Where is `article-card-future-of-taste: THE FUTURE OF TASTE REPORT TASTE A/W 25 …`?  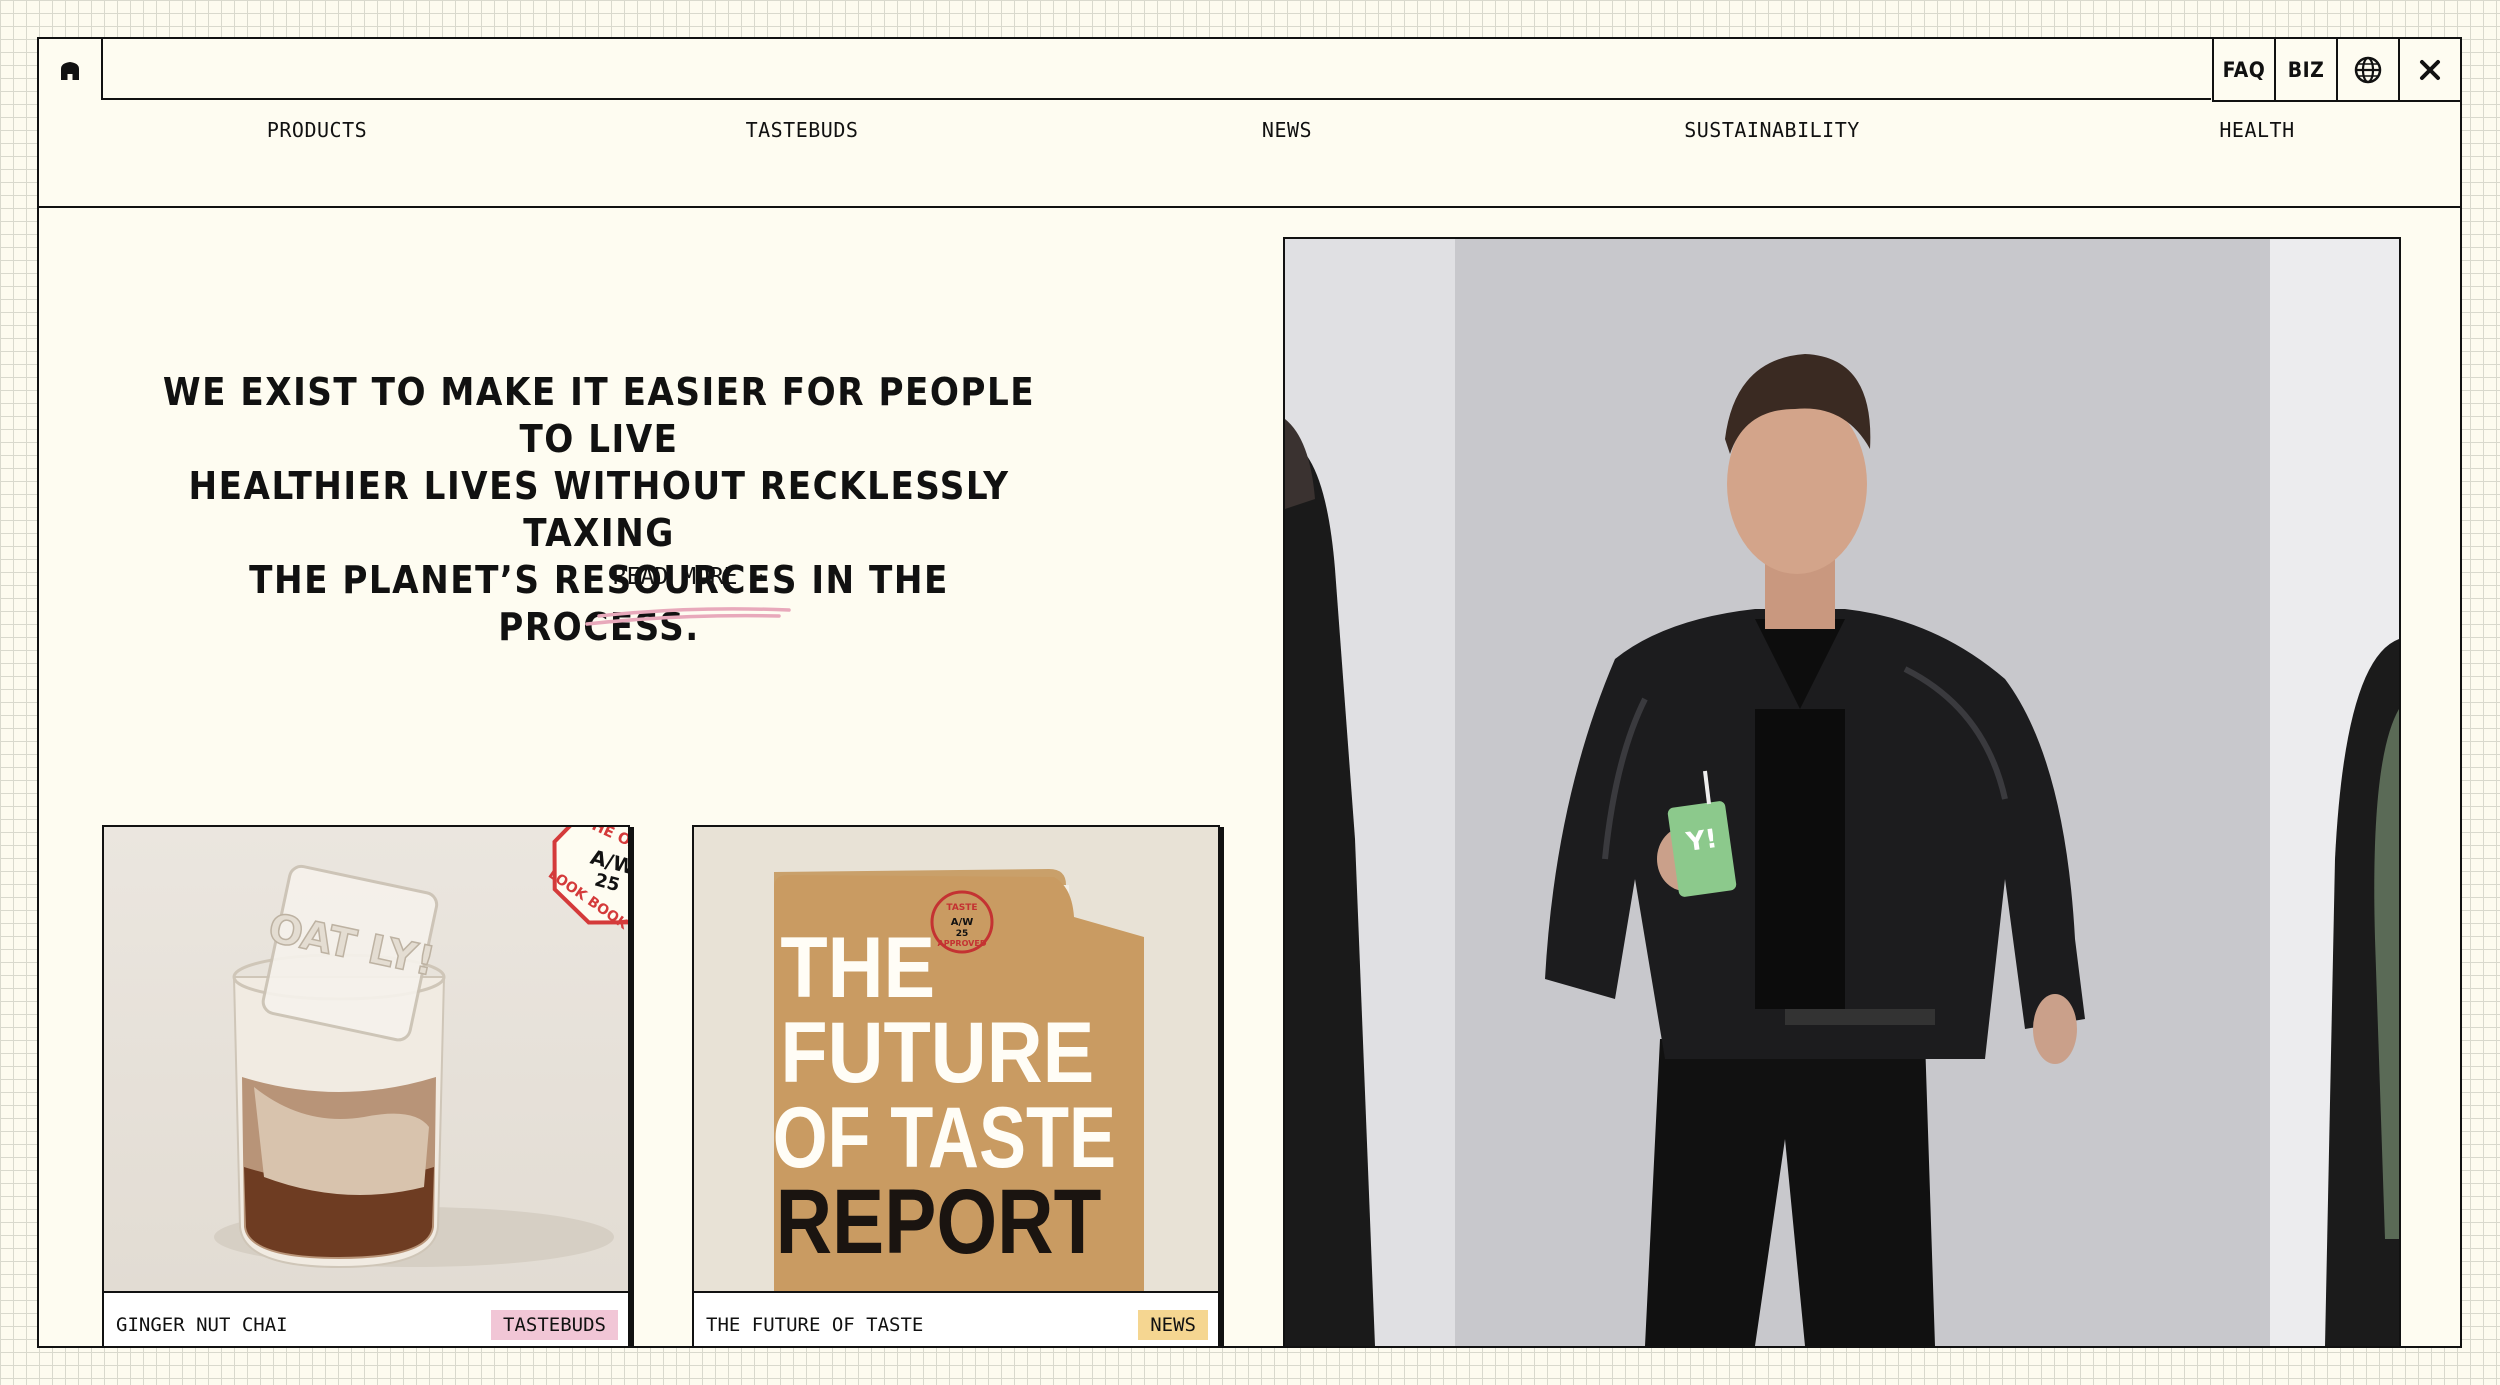
article-card-future-of-taste: THE FUTURE OF TASTE REPORT TASTE A/W 25 … is located at coordinates (958, 1085).